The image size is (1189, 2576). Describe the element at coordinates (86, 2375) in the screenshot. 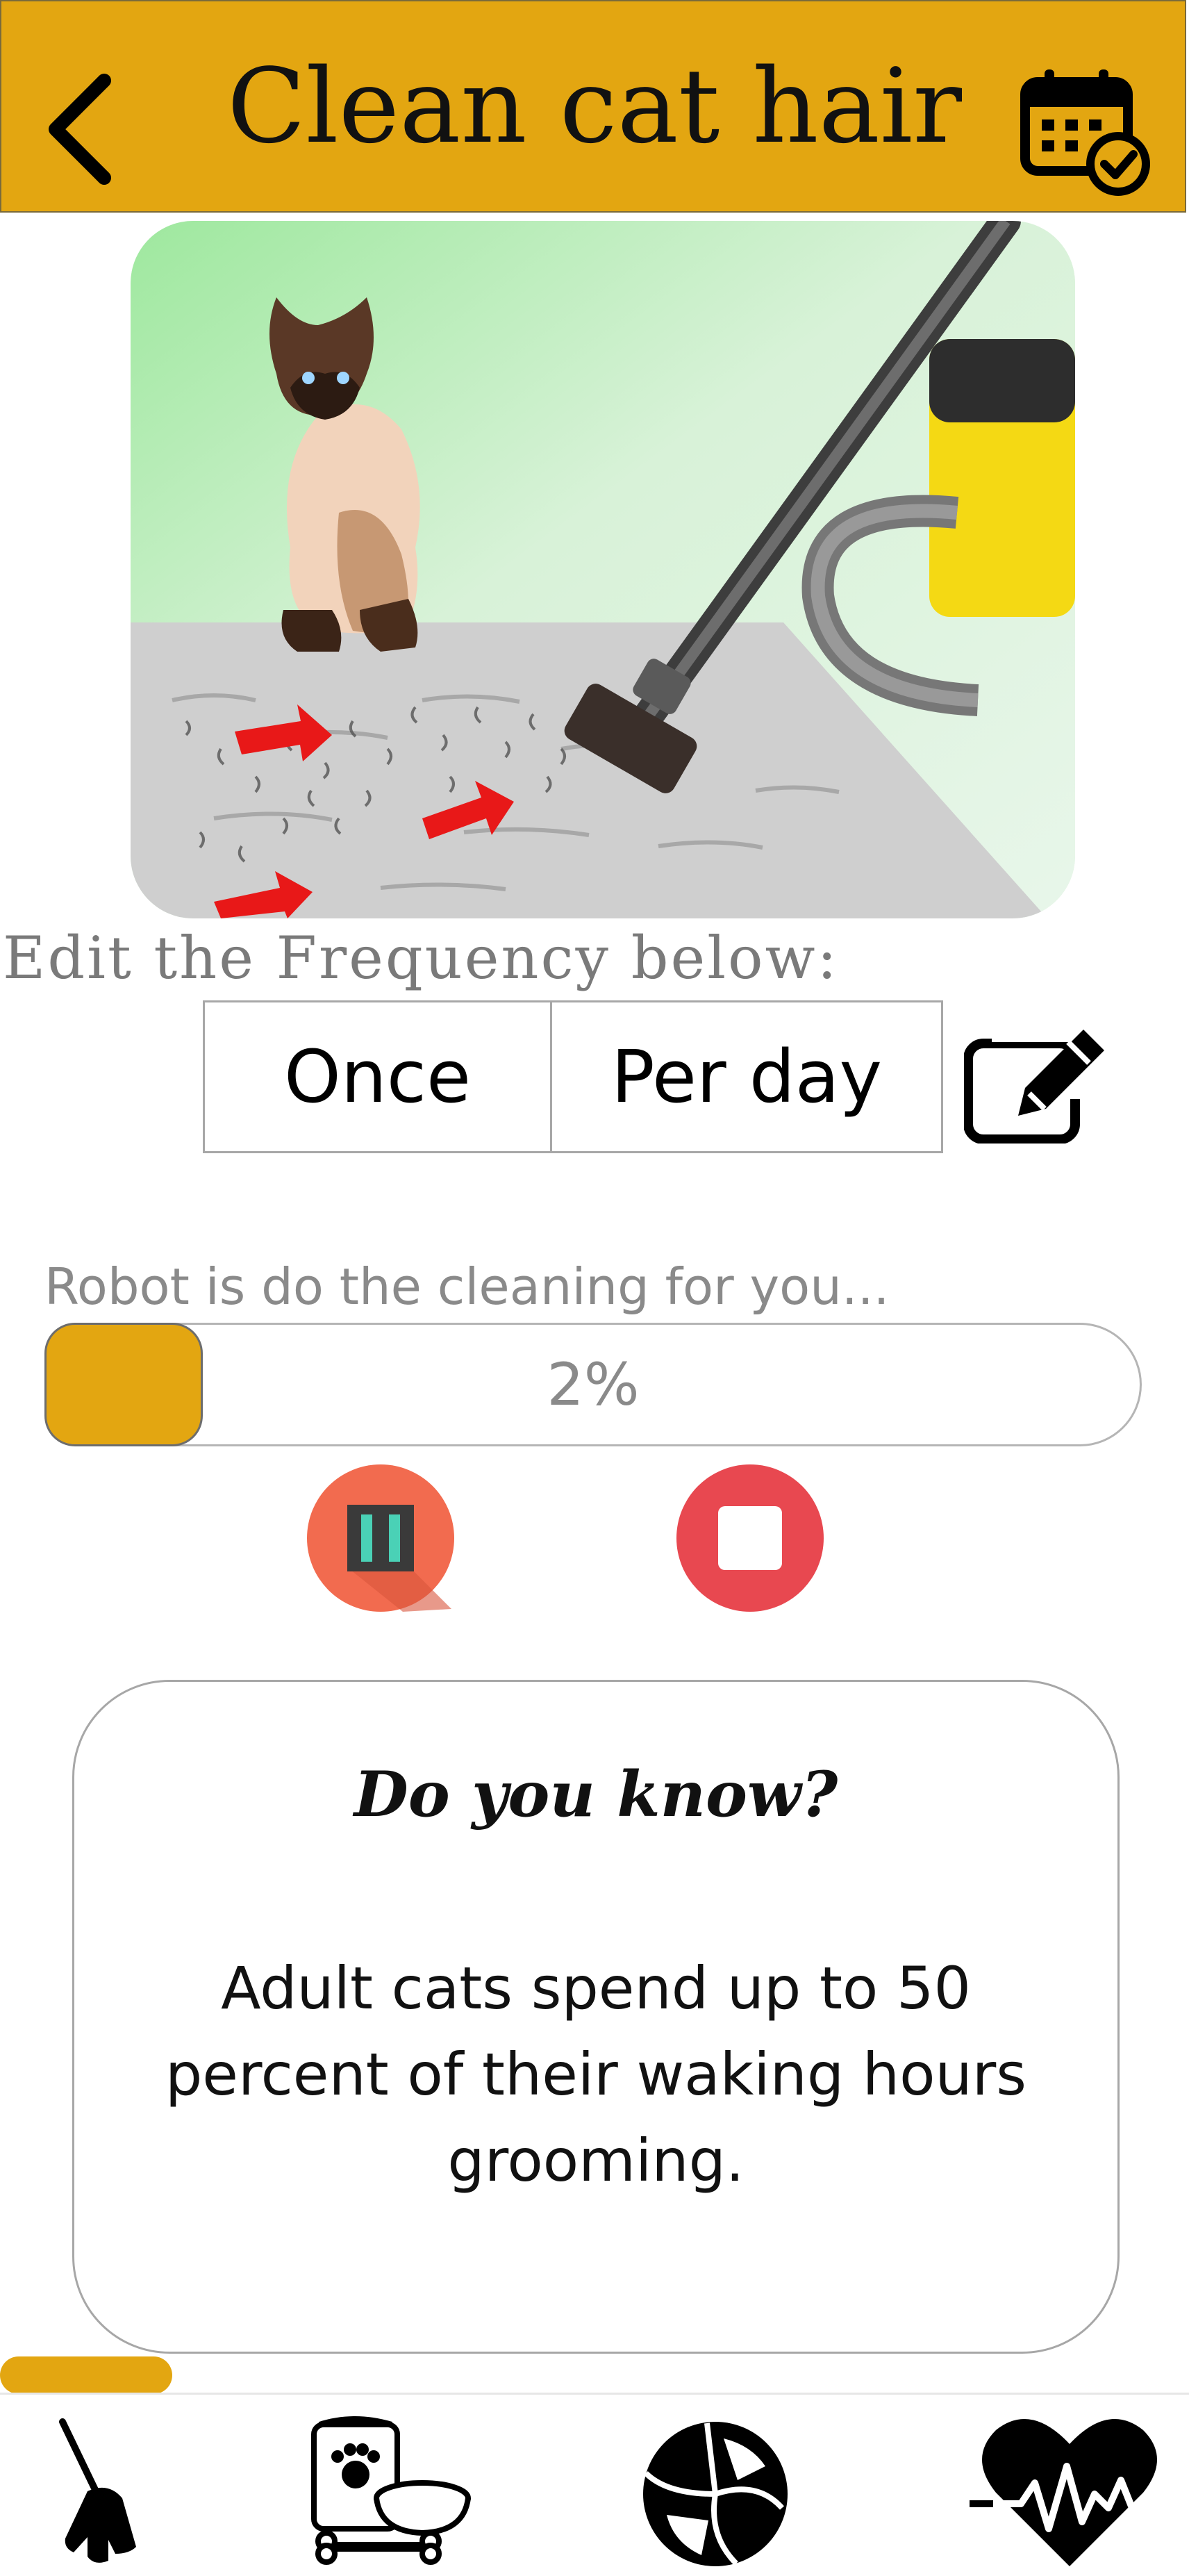

I see `scroll-thumb` at that location.